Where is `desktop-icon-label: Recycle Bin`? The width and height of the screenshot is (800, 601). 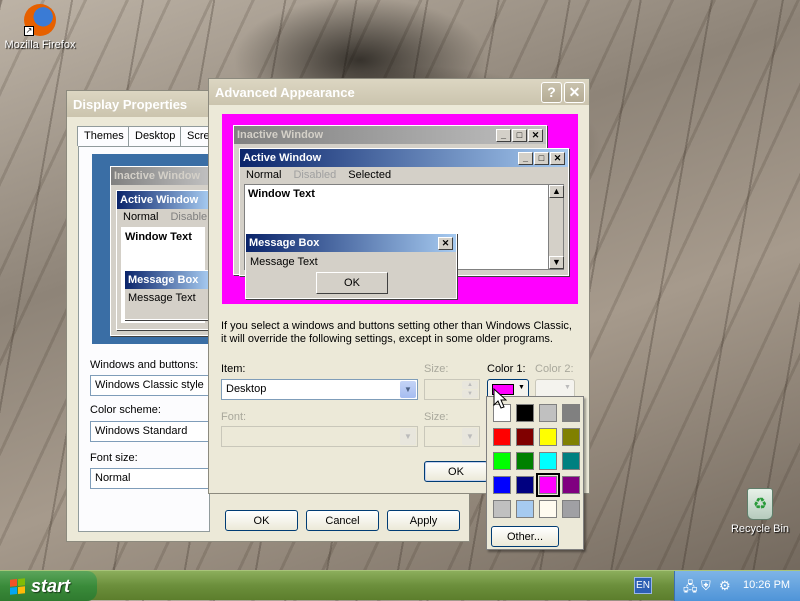 desktop-icon-label: Recycle Bin is located at coordinates (760, 529).